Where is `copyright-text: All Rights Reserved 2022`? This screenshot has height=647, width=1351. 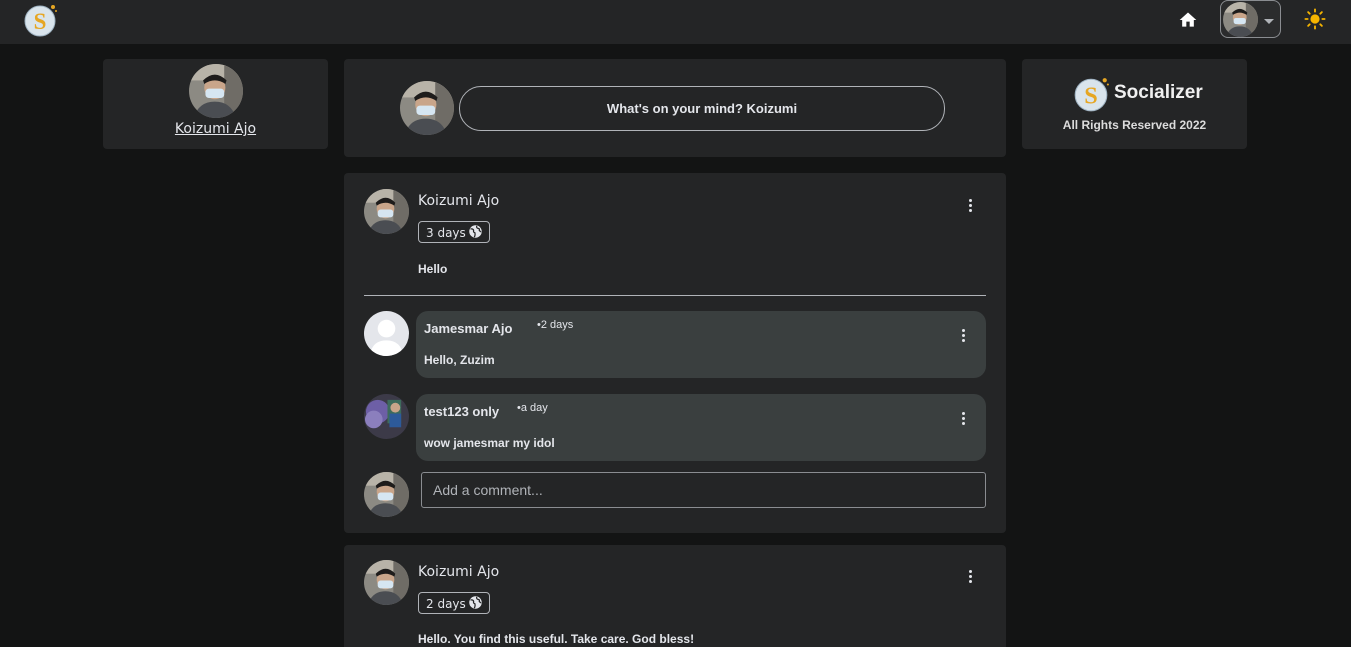 copyright-text: All Rights Reserved 2022 is located at coordinates (1134, 125).